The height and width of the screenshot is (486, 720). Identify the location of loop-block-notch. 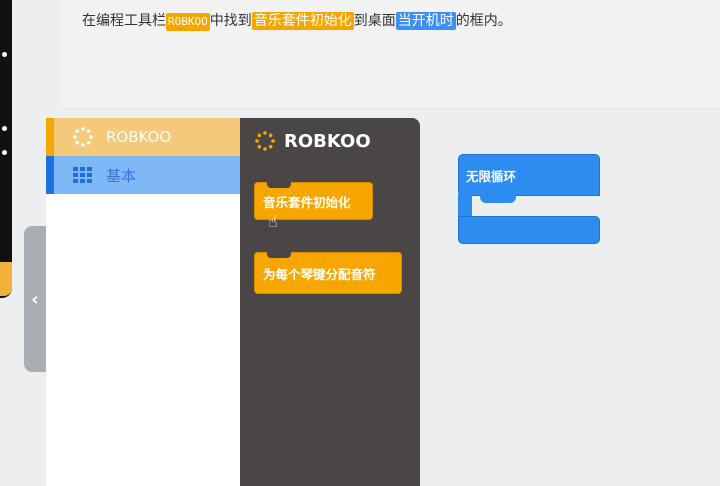
(498, 199).